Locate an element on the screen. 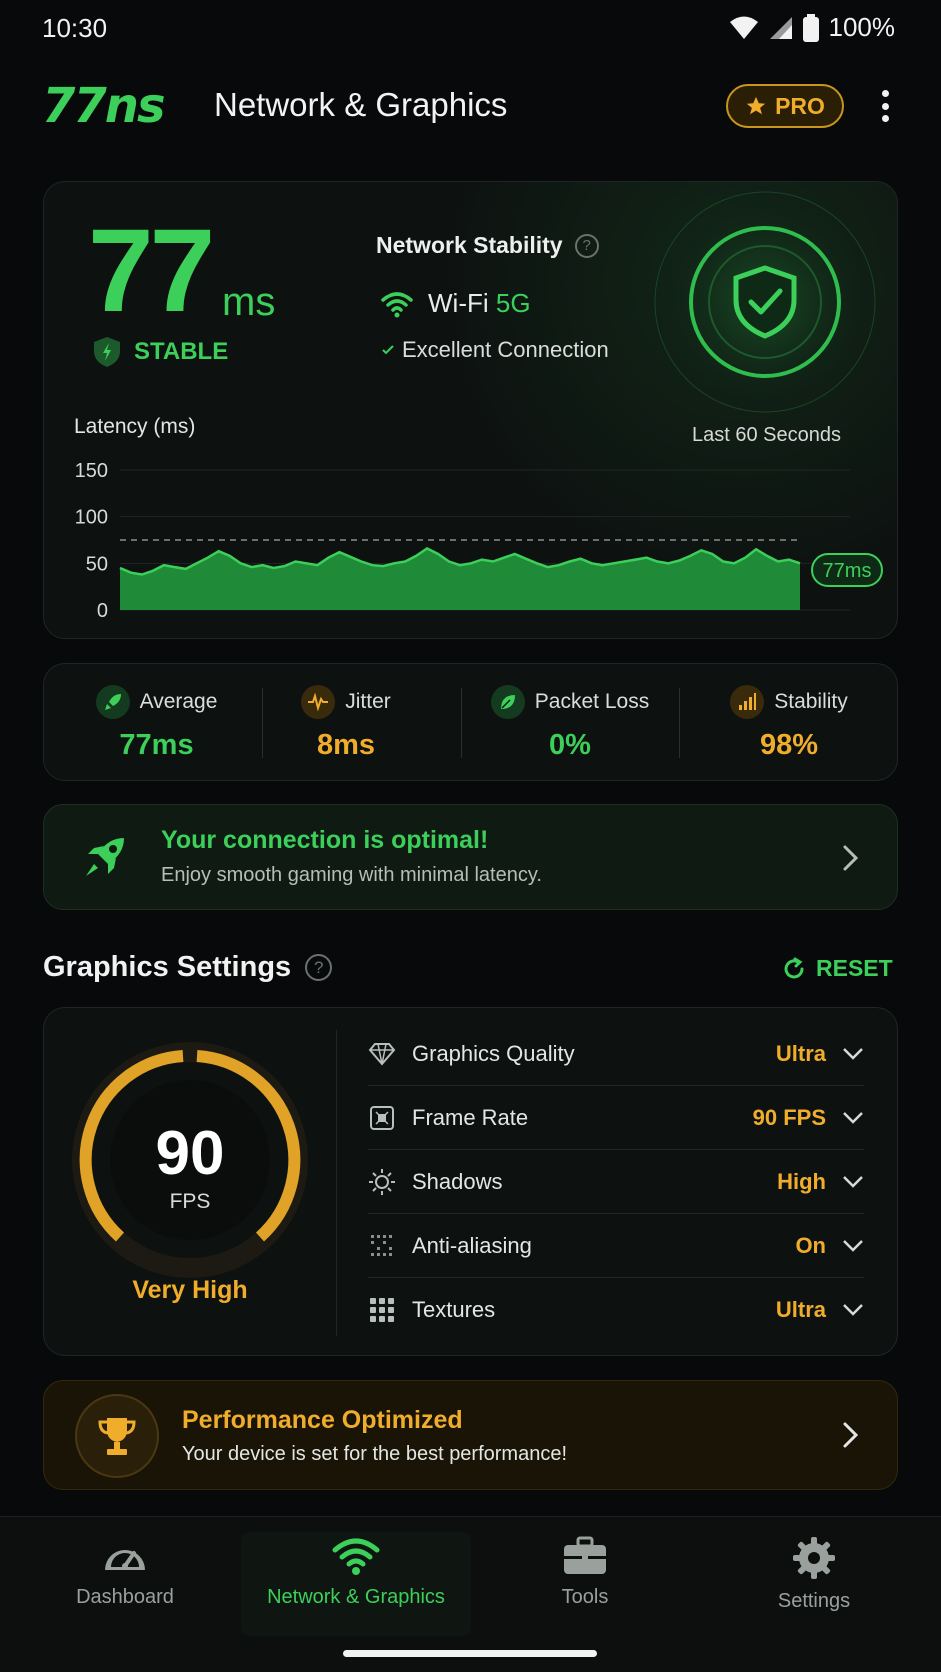 The width and height of the screenshot is (941, 1672). wifi-signal-icon is located at coordinates (743, 27).